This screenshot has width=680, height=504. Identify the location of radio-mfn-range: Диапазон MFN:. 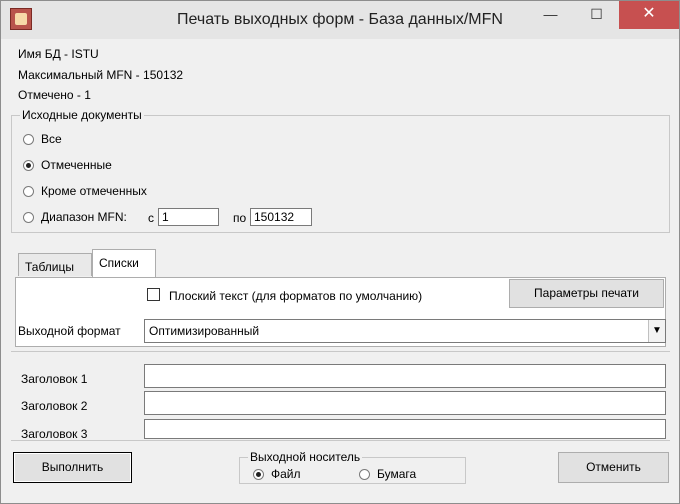
(75, 217).